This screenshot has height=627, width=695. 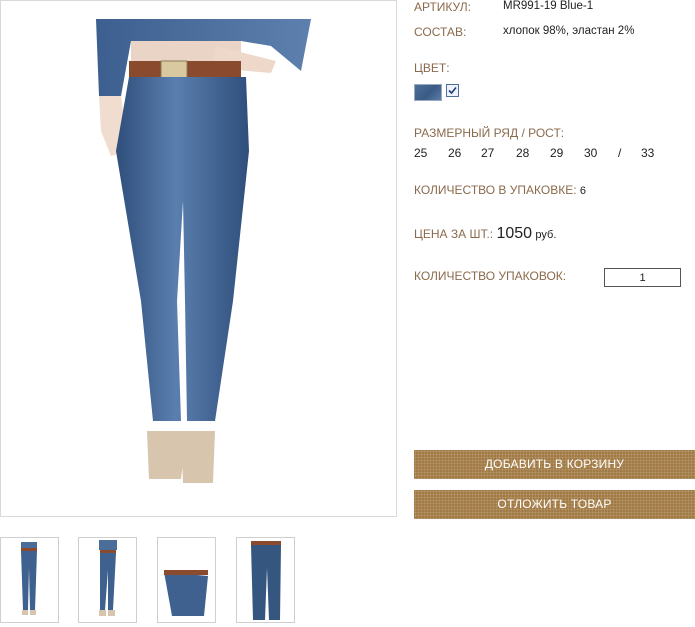 I want to click on color-label: ЦВЕТ:, so click(x=432, y=68).